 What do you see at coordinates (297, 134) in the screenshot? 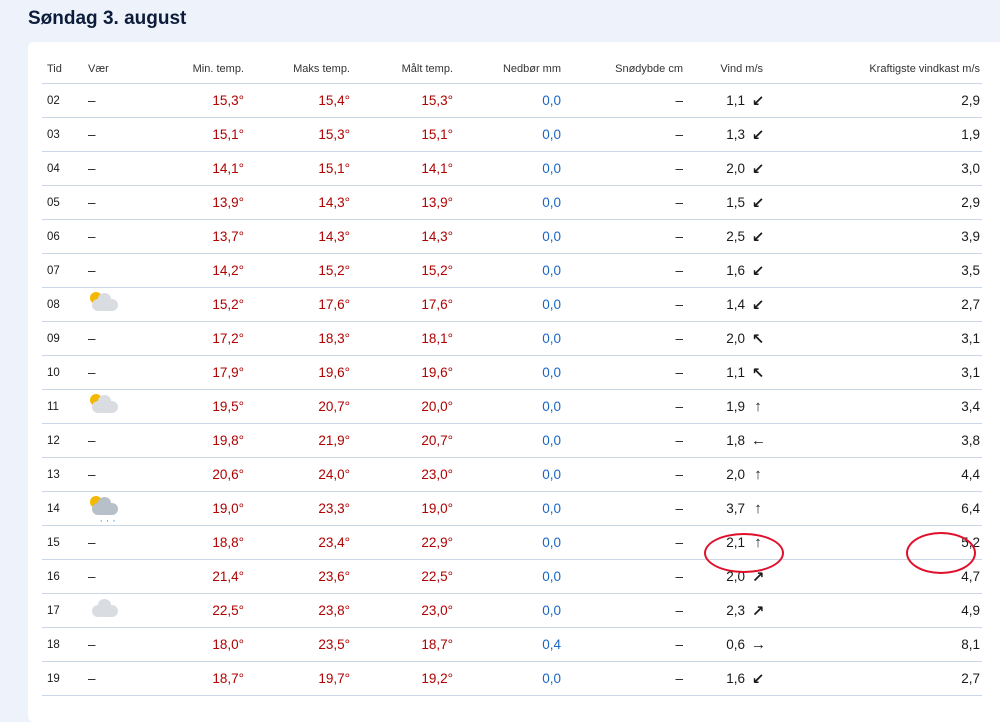
I see `max-temp-cell: 15,3°` at bounding box center [297, 134].